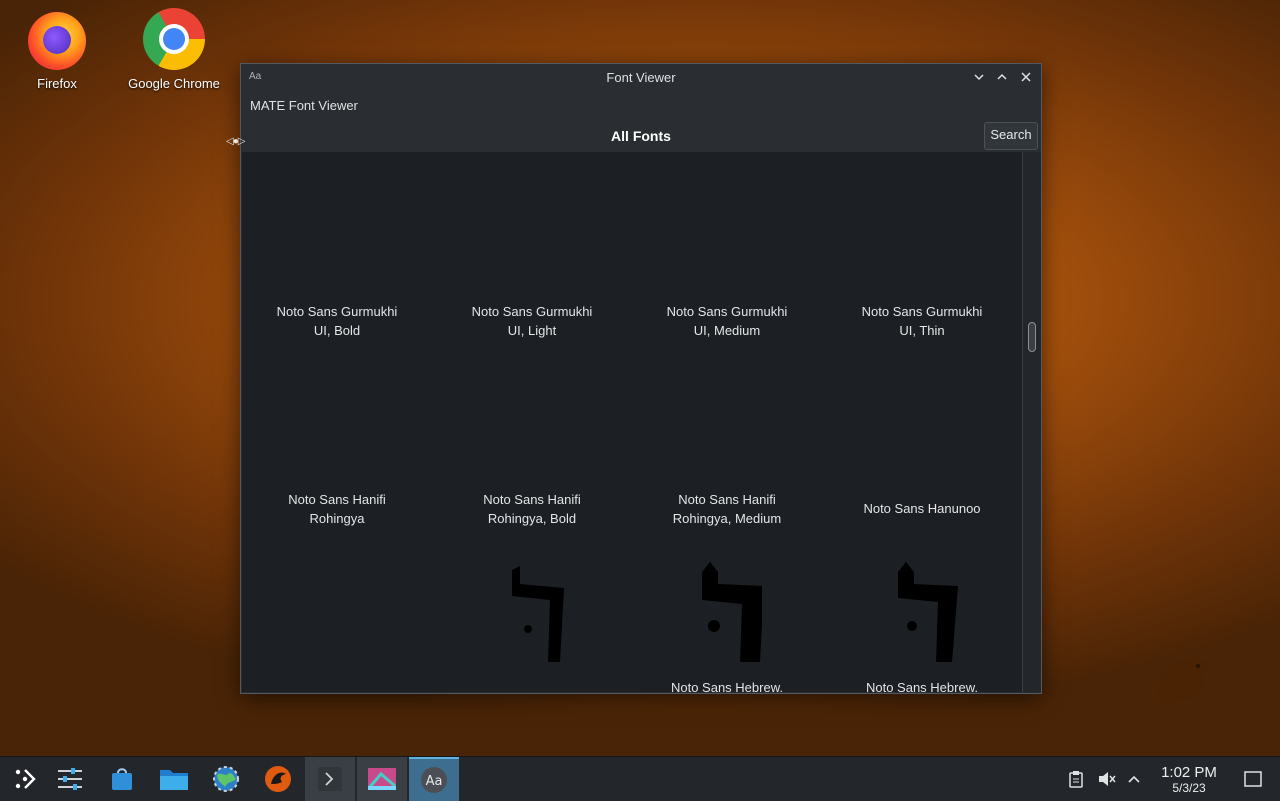  Describe the element at coordinates (434, 781) in the screenshot. I see `svg-text: Aa` at that location.